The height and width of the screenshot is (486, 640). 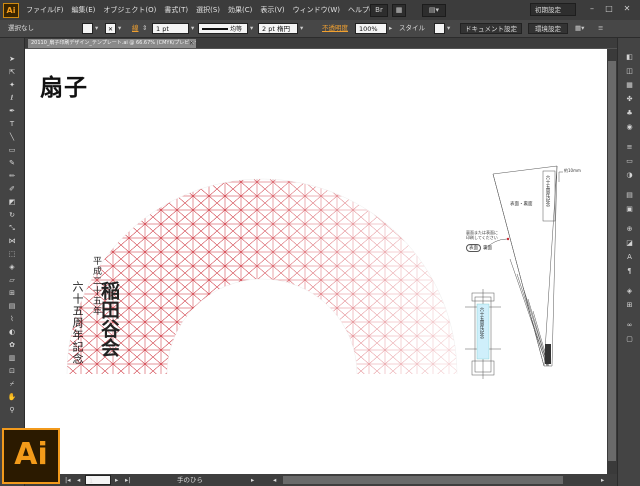 I want to click on pencil-tool-icon: ✏, so click(x=12, y=176).